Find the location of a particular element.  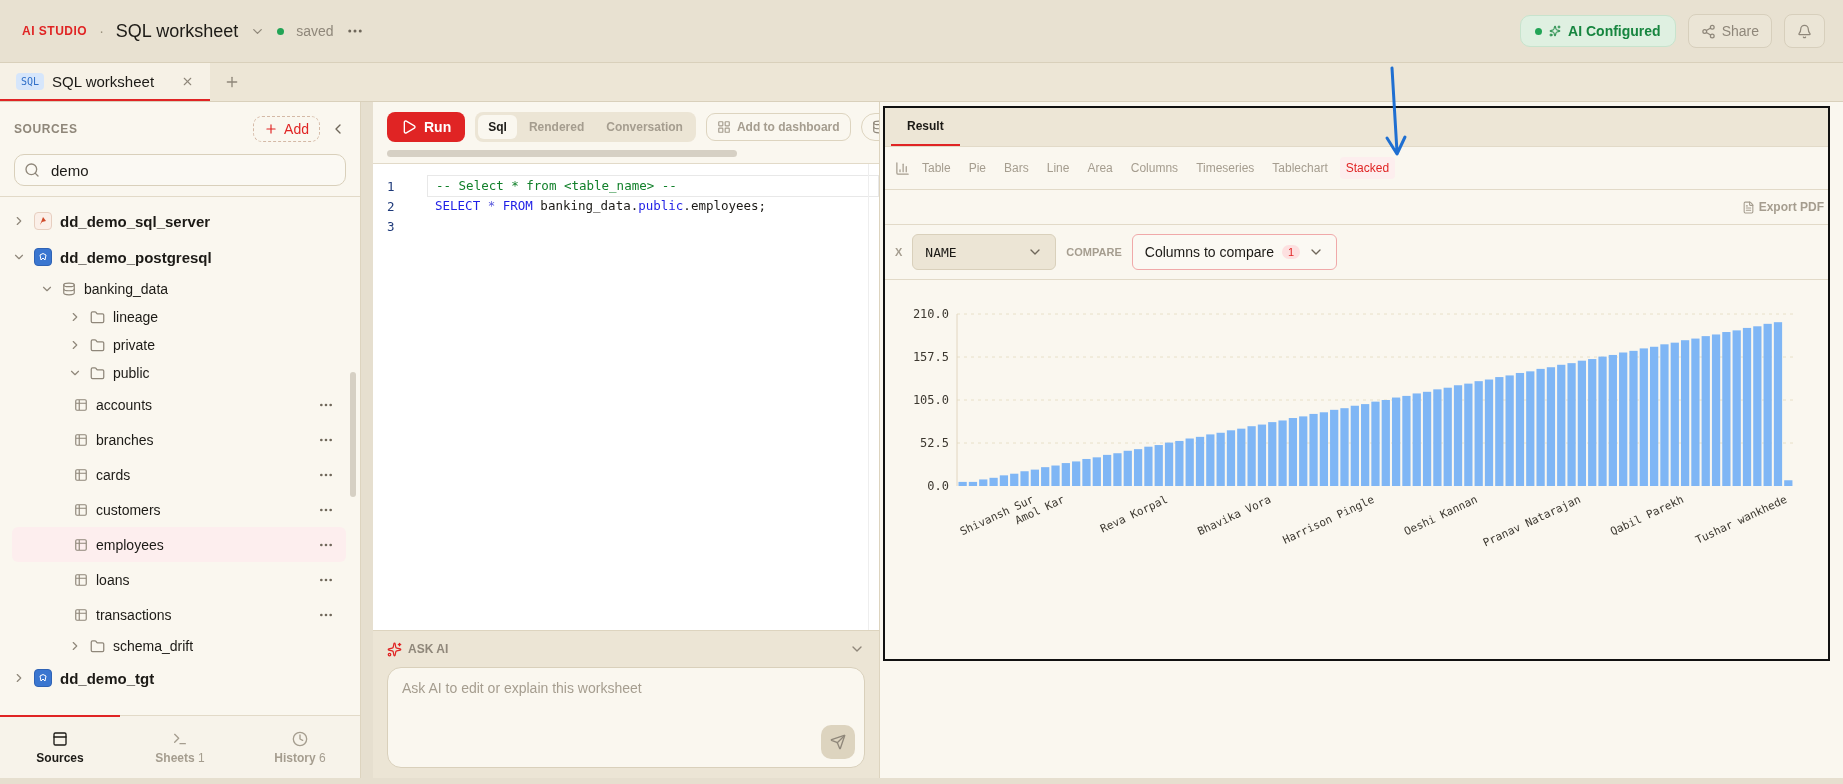

sql-badge: SQL is located at coordinates (30, 81).